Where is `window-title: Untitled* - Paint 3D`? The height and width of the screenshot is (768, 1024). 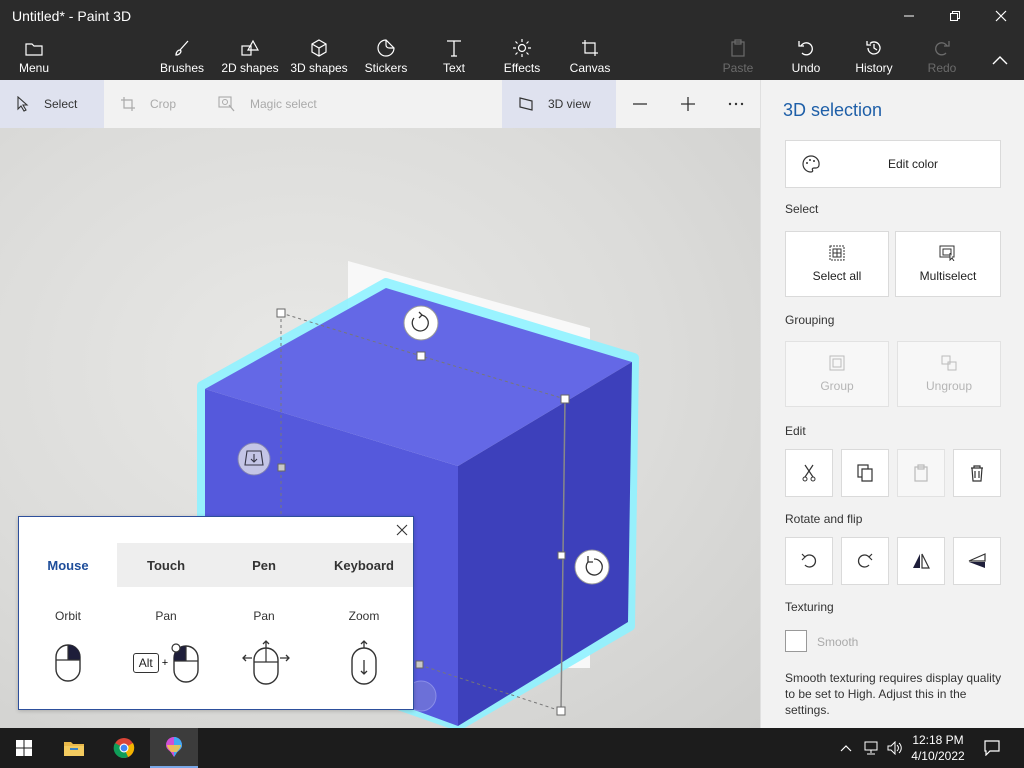
window-title: Untitled* - Paint 3D is located at coordinates (72, 16).